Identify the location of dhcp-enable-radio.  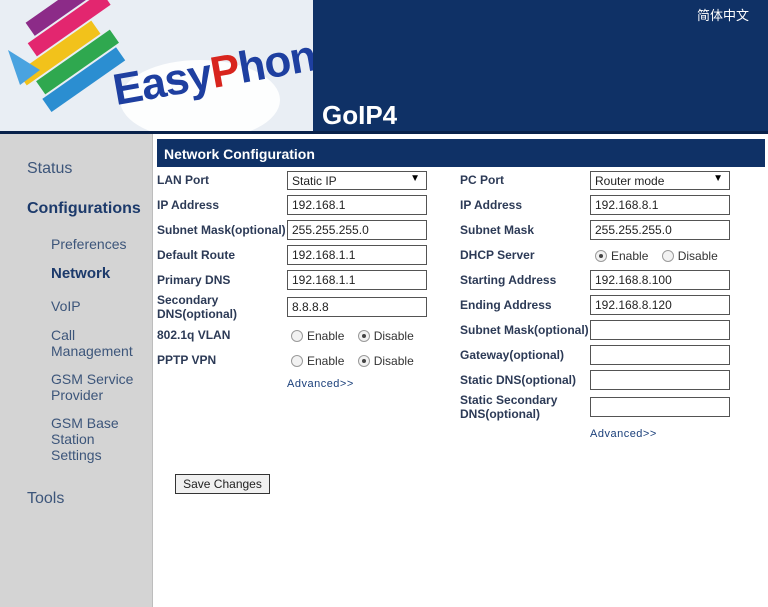
(601, 256).